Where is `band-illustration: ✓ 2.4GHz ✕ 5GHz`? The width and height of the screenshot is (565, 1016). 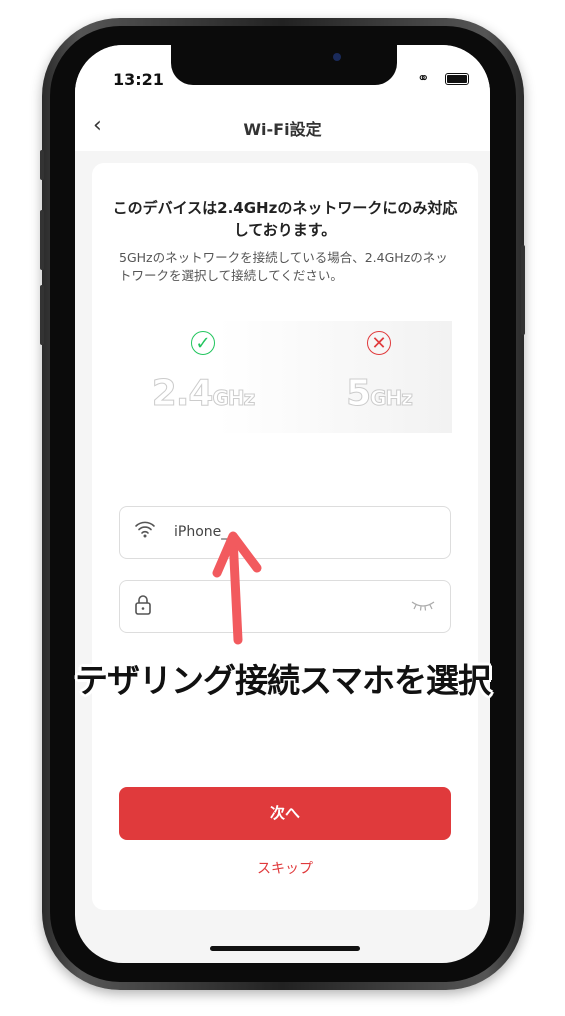 band-illustration: ✓ 2.4GHz ✕ 5GHz is located at coordinates (285, 377).